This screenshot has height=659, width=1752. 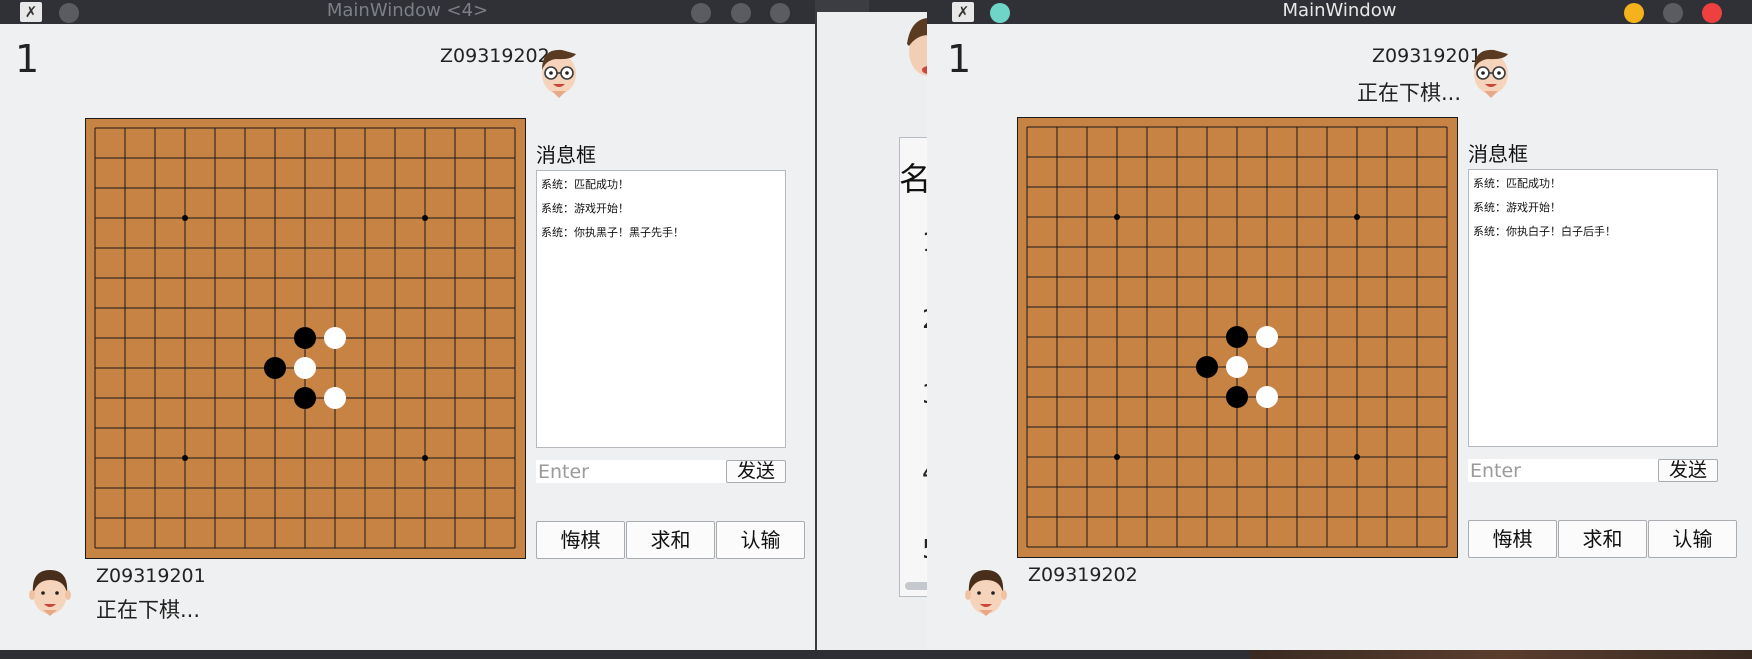 What do you see at coordinates (1427, 56) in the screenshot?
I see `opponent-name: Z09319201` at bounding box center [1427, 56].